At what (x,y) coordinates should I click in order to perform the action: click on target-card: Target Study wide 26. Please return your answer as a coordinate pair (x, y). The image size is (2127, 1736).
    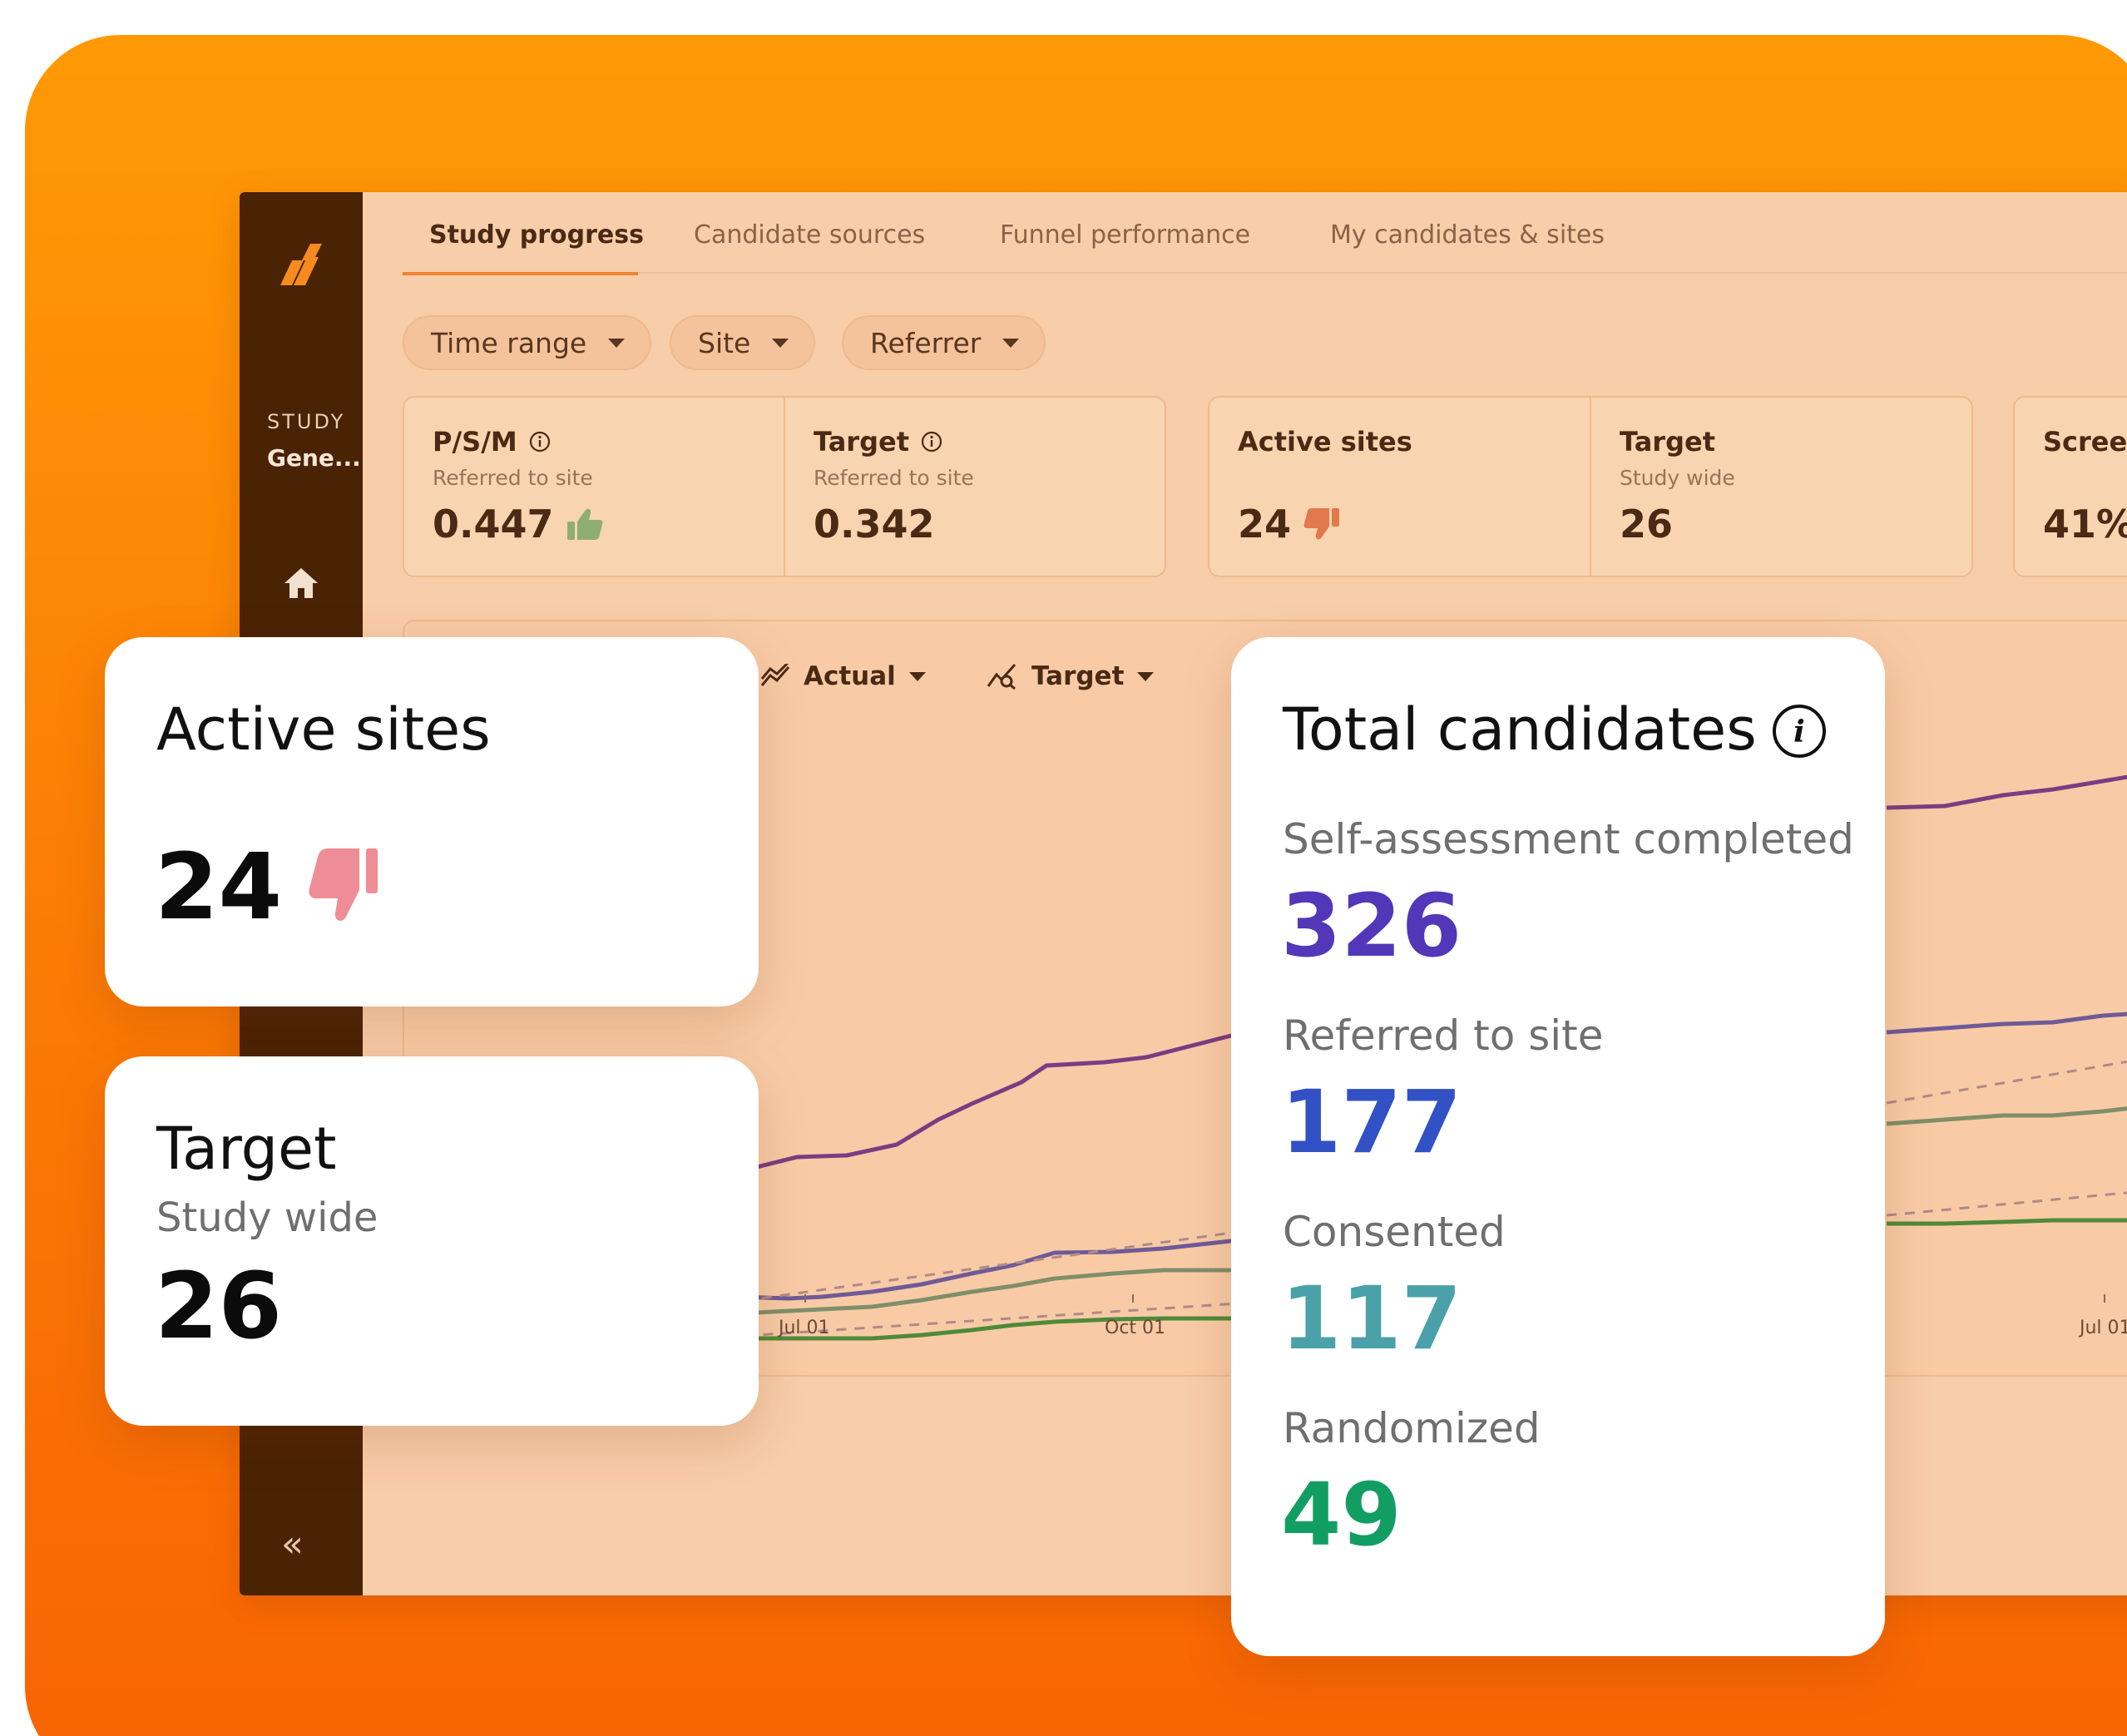
    Looking at the image, I should click on (432, 1241).